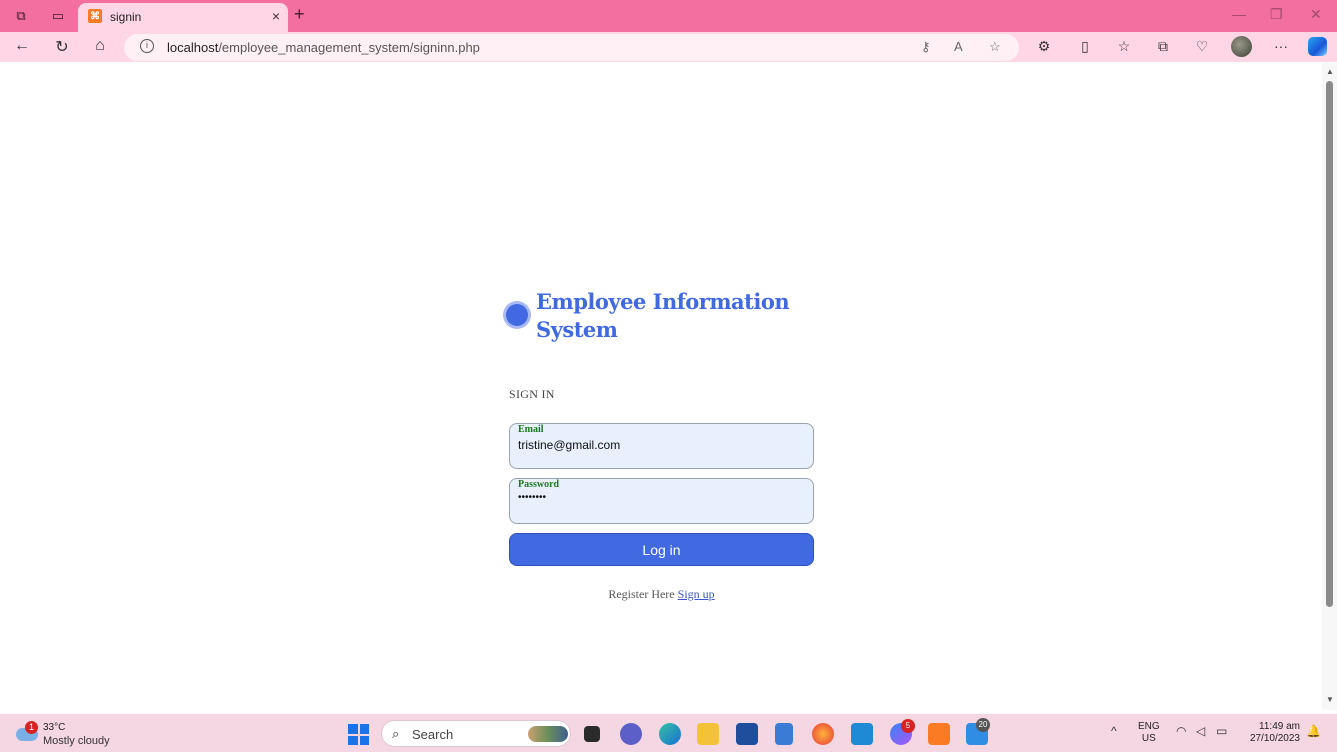  Describe the element at coordinates (532, 394) in the screenshot. I see `signin-heading: SIGN IN` at that location.